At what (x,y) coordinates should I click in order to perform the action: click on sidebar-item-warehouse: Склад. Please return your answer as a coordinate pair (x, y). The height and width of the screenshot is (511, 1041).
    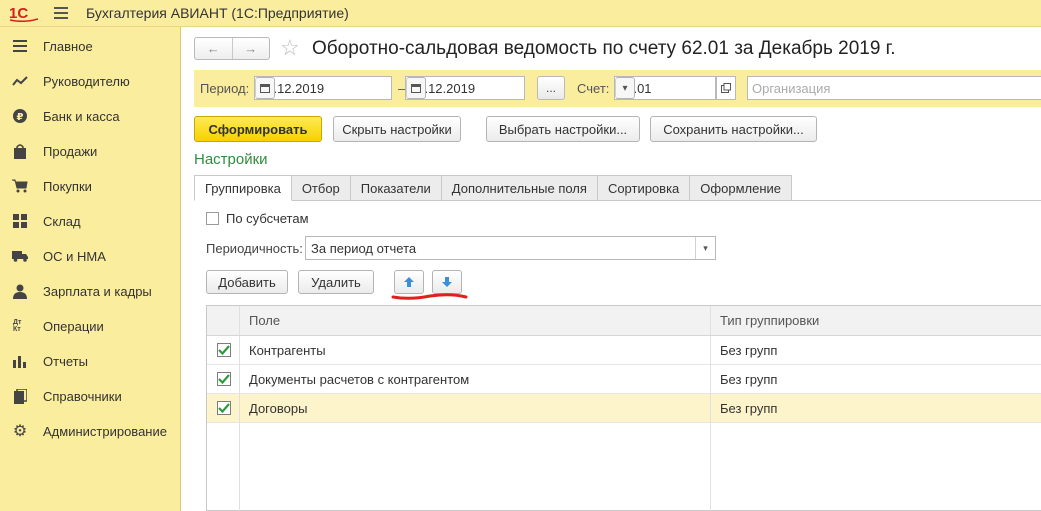
    Looking at the image, I should click on (90, 221).